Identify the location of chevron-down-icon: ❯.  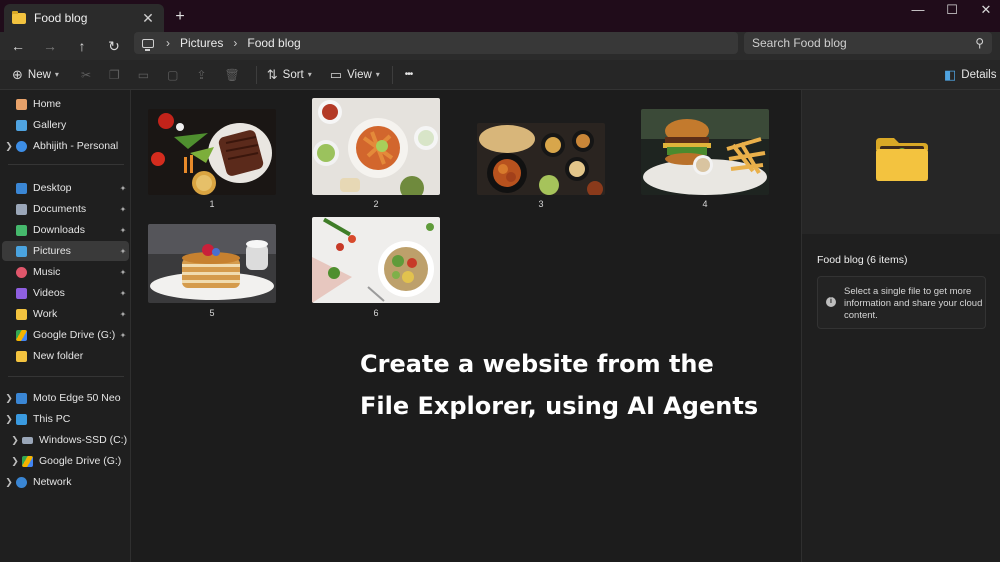
(9, 419).